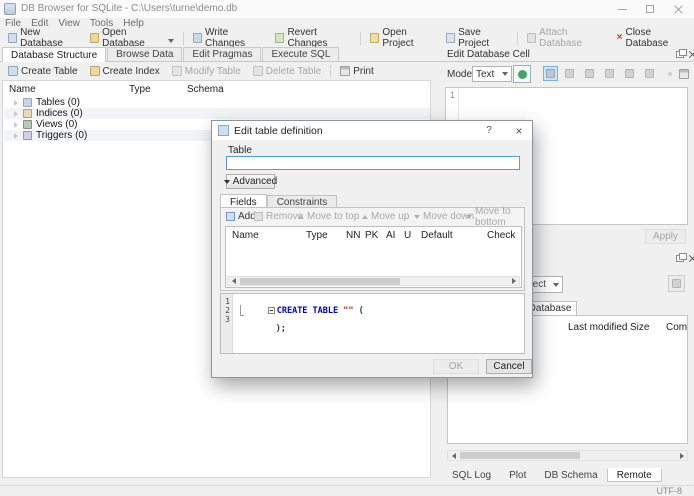 Image resolution: width=694 pixels, height=496 pixels. I want to click on word-wrap-icon, so click(569, 73).